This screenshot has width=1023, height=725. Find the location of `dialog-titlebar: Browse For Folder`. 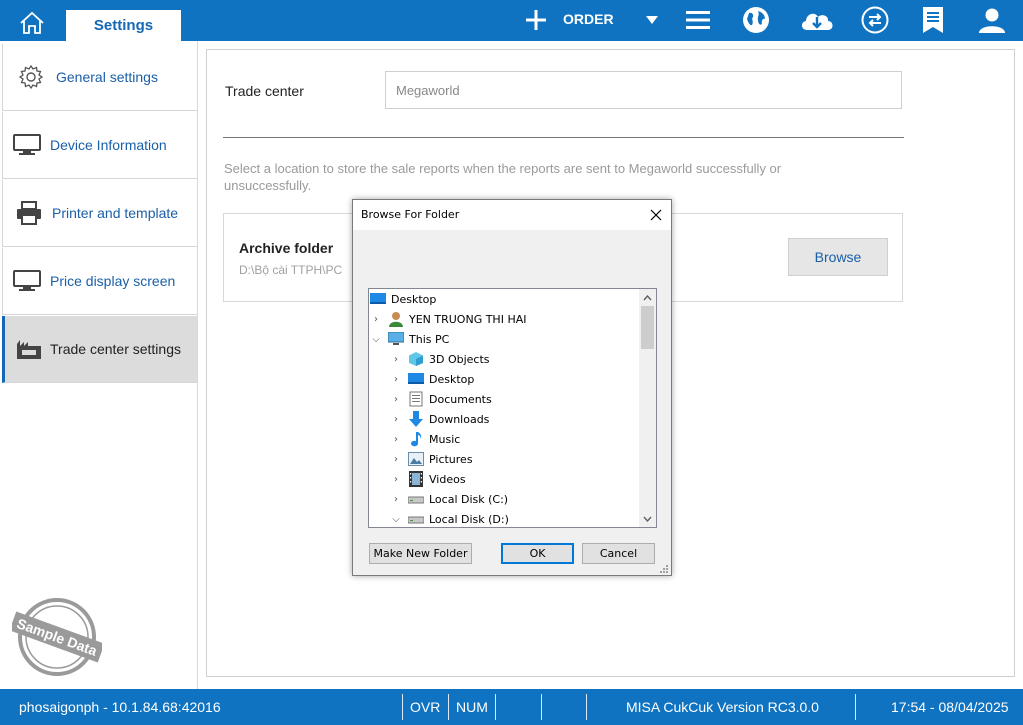

dialog-titlebar: Browse For Folder is located at coordinates (512, 215).